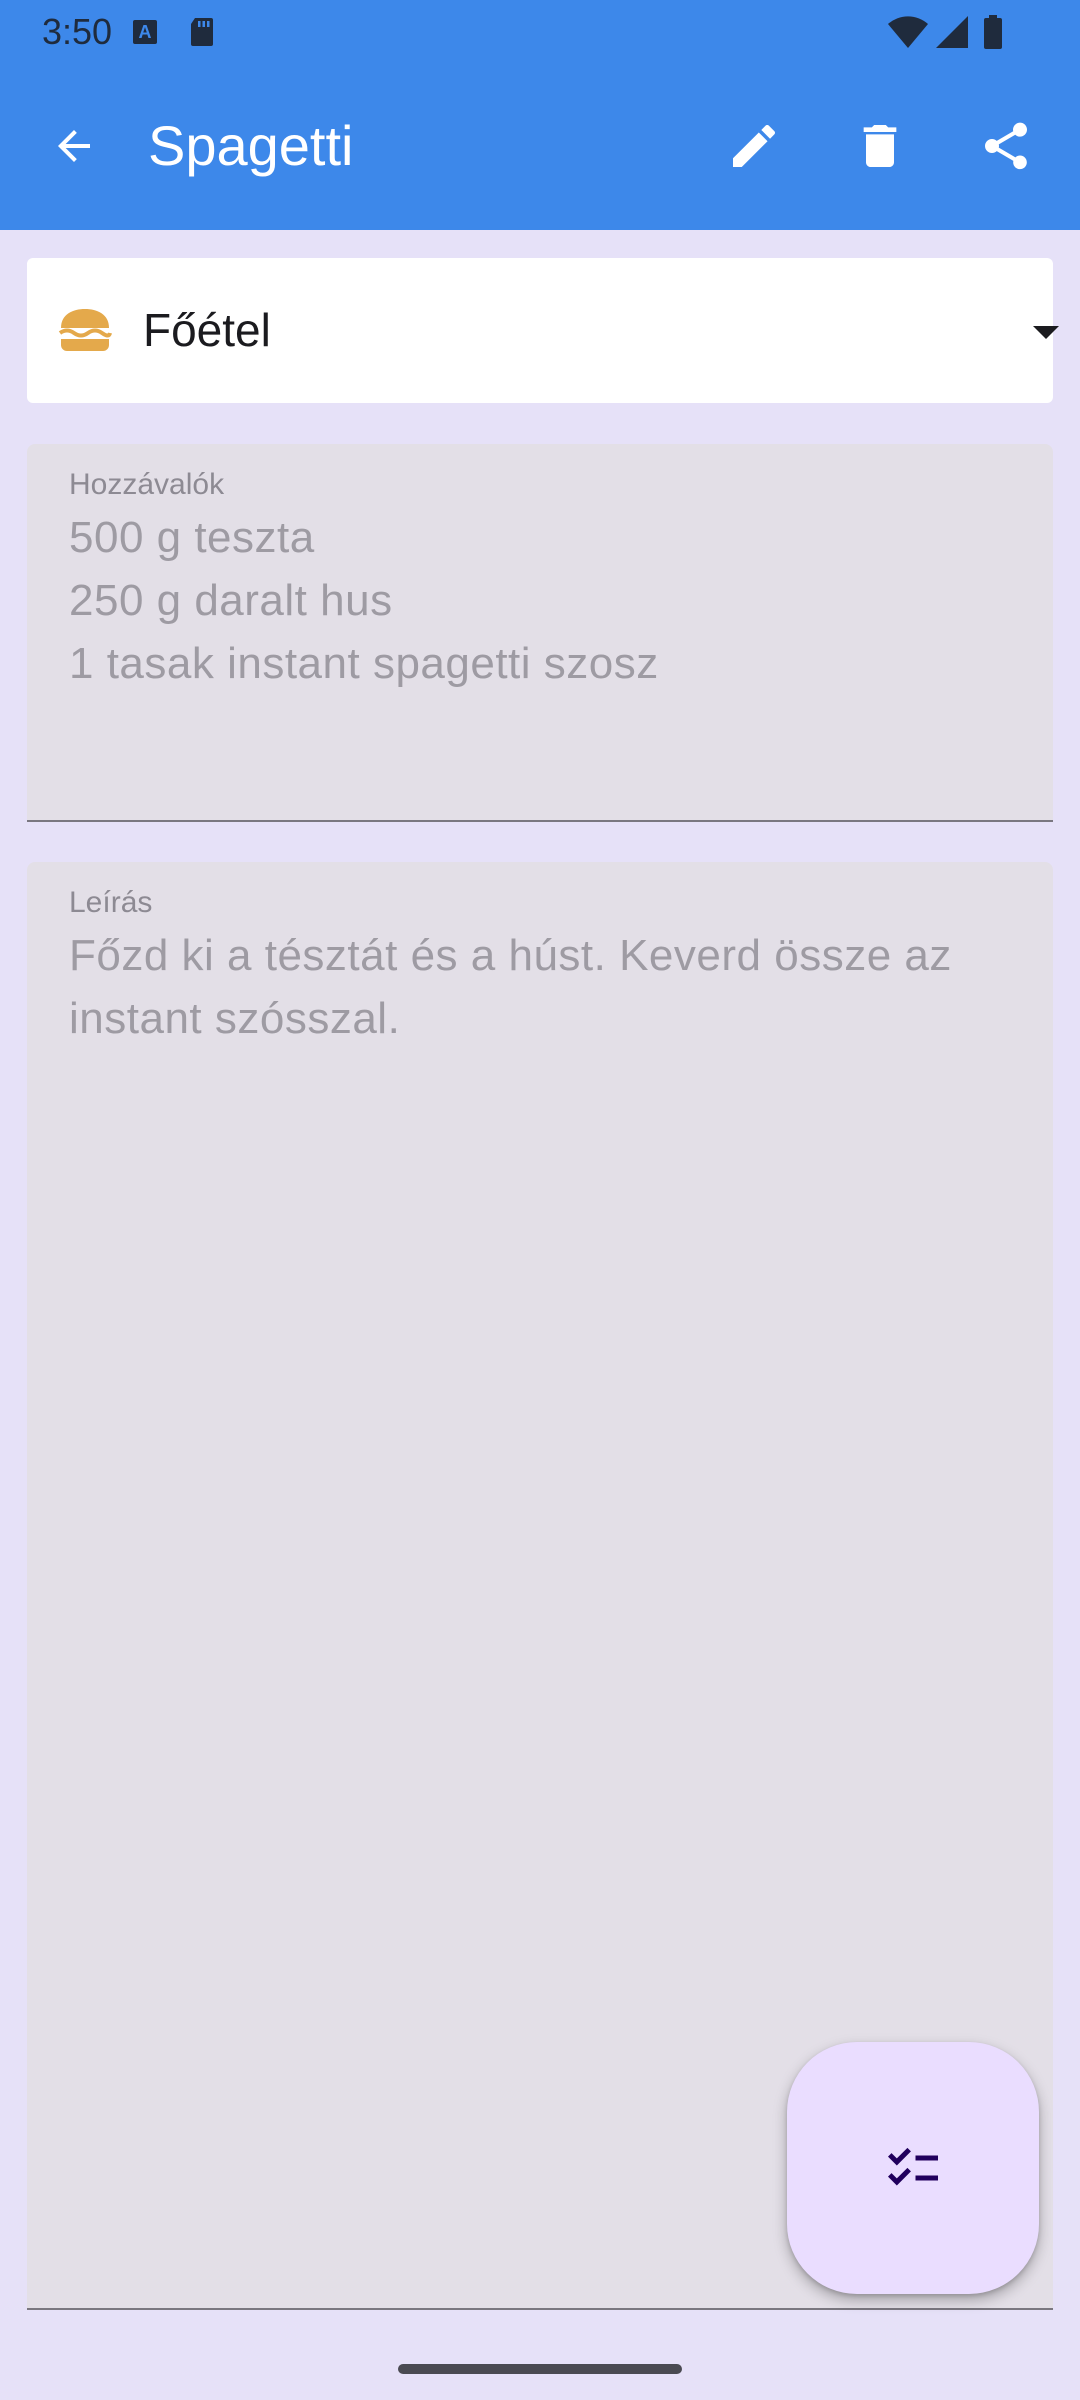  Describe the element at coordinates (111, 902) in the screenshot. I see `description-label: Leírás` at that location.